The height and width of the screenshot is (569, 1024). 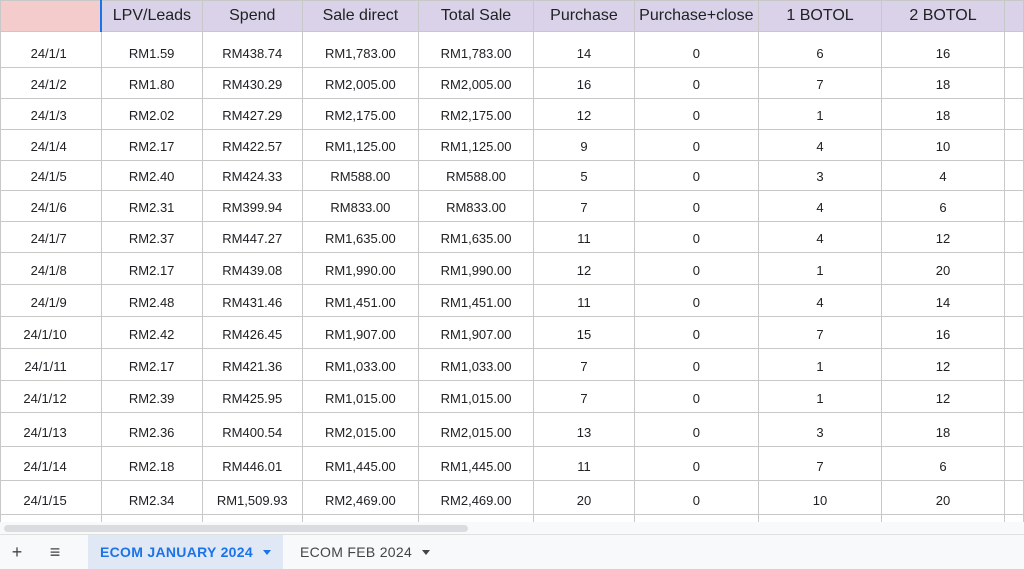 What do you see at coordinates (820, 16) in the screenshot?
I see `header-cell: 1 BOTOL` at bounding box center [820, 16].